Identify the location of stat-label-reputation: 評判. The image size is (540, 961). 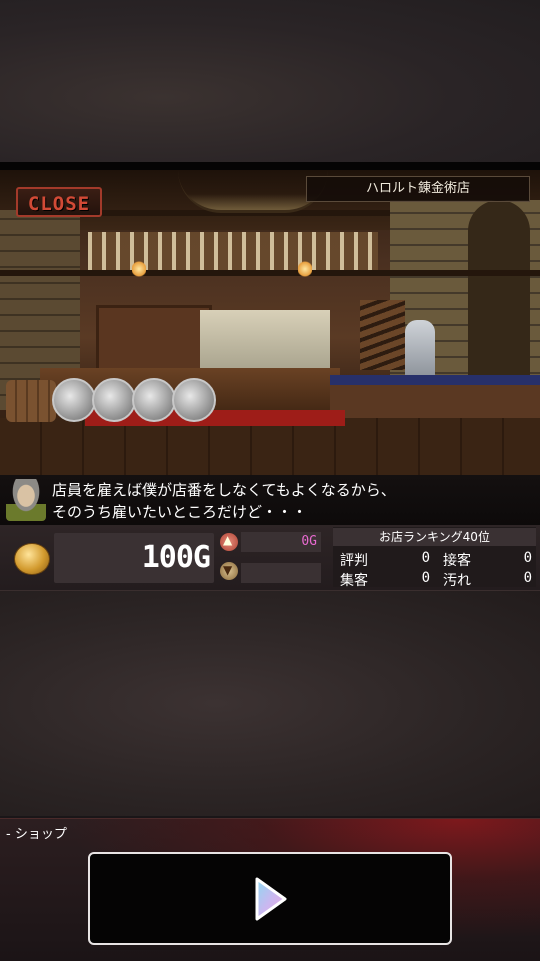
(354, 561).